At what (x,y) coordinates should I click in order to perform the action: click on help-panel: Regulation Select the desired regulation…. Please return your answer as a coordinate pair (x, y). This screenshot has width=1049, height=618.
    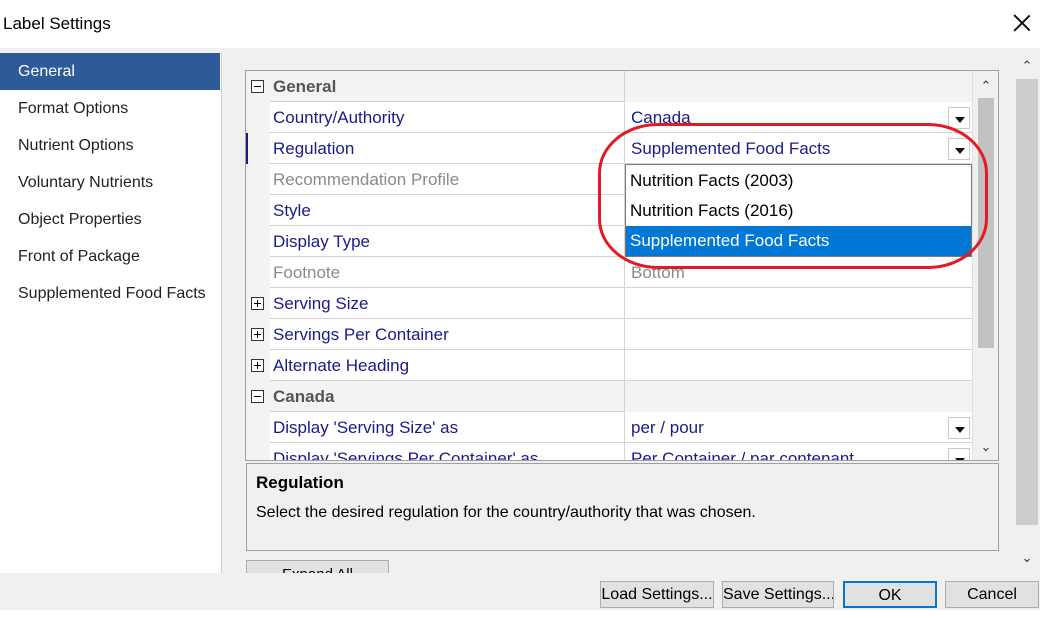
    Looking at the image, I should click on (622, 507).